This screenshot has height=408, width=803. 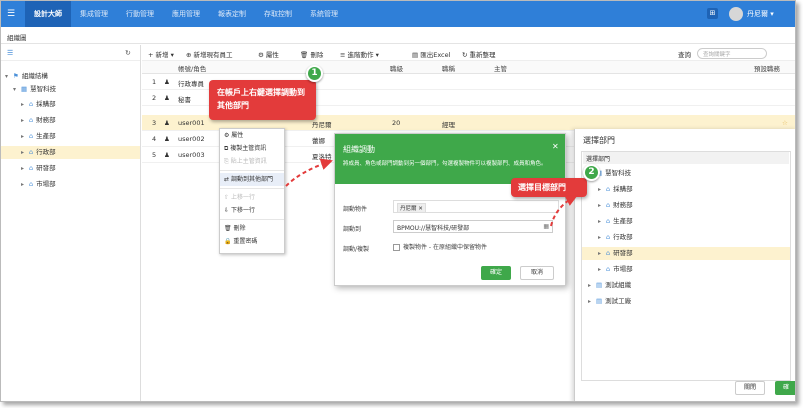 What do you see at coordinates (431, 192) in the screenshot?
I see `annotation-arrows` at bounding box center [431, 192].